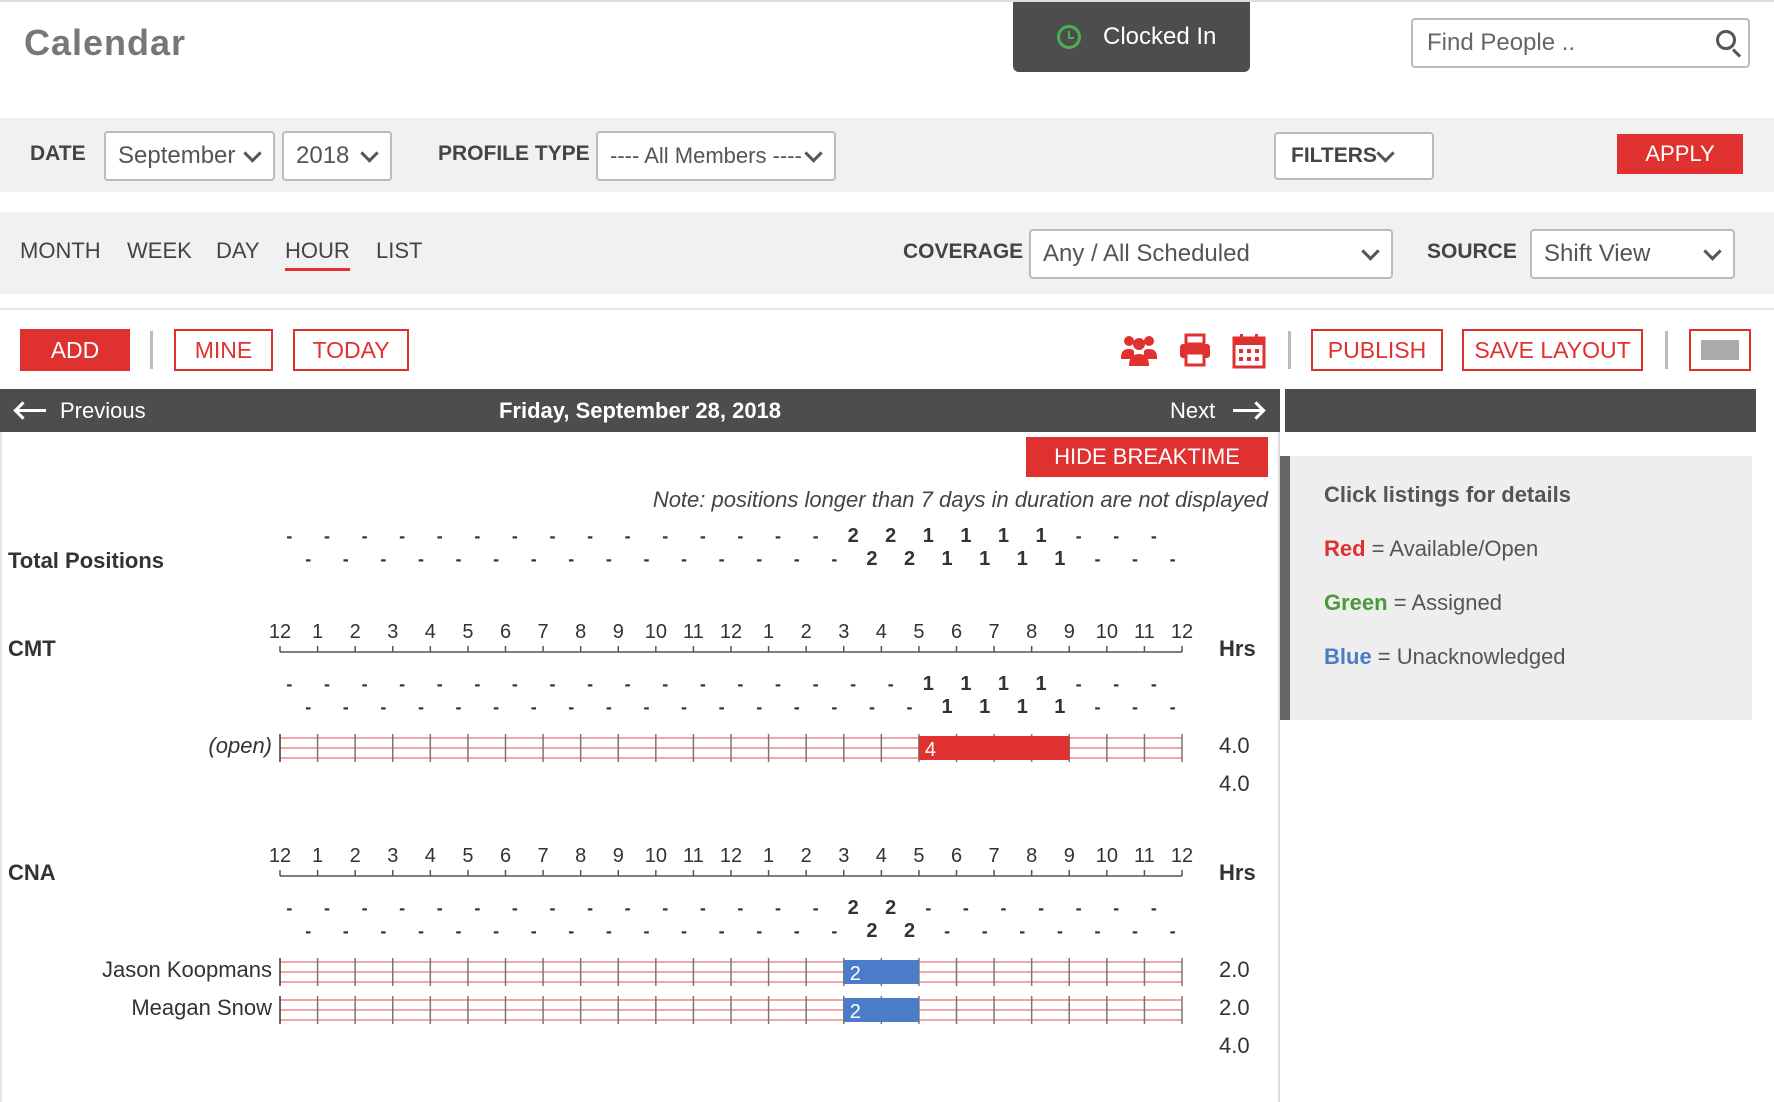  I want to click on filters-button: FILTERS, so click(1354, 156).